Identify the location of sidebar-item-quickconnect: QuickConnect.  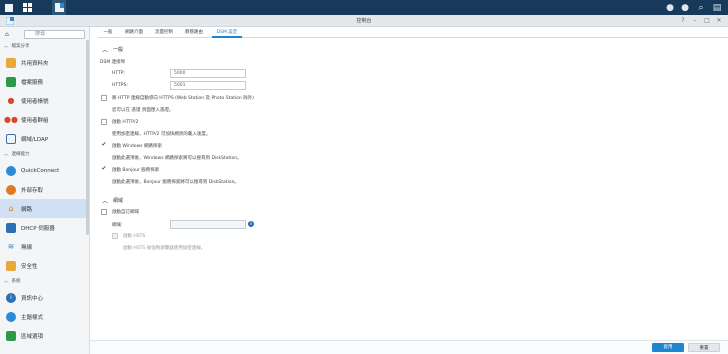
(43, 170).